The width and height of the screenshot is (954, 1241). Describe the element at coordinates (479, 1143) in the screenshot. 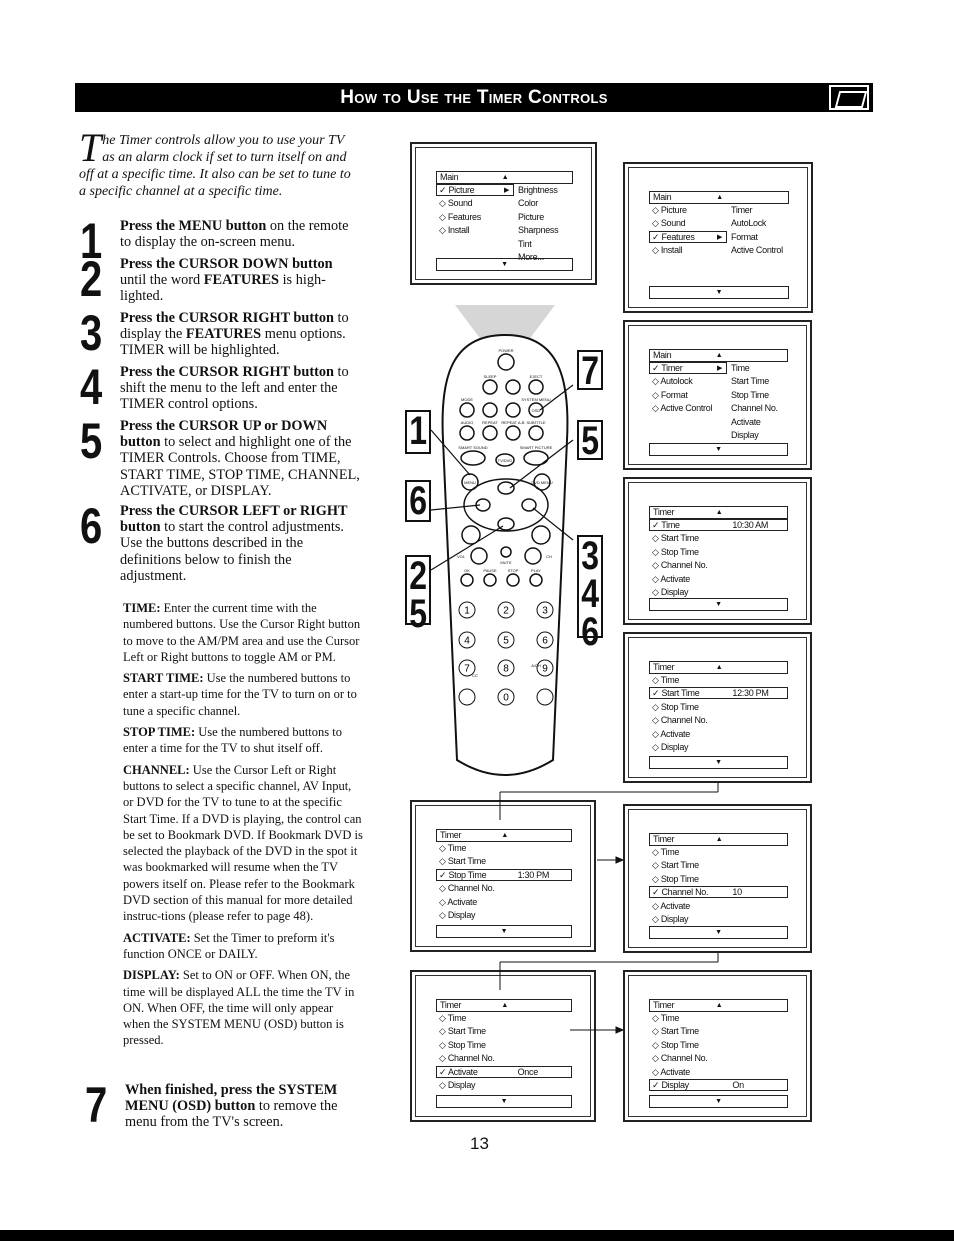

I see `page-number: 13` at that location.